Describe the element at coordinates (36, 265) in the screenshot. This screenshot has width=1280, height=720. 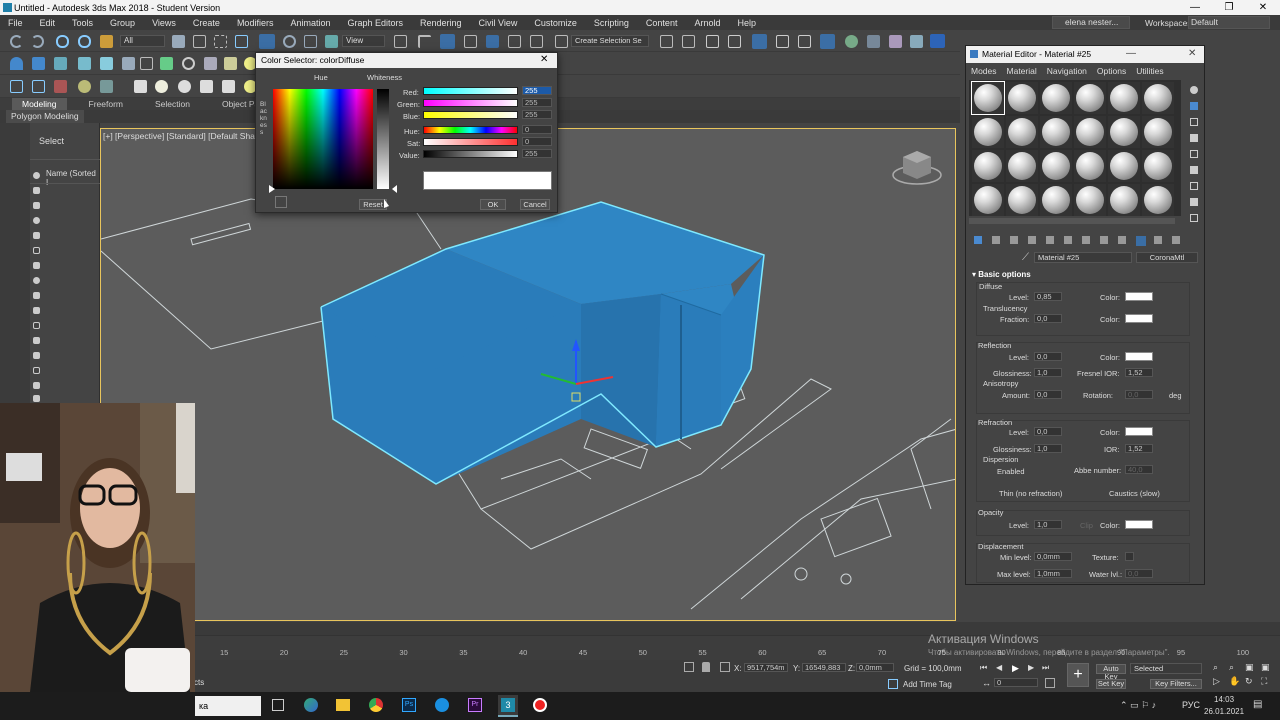
I see `display-spacewarps-icon` at that location.